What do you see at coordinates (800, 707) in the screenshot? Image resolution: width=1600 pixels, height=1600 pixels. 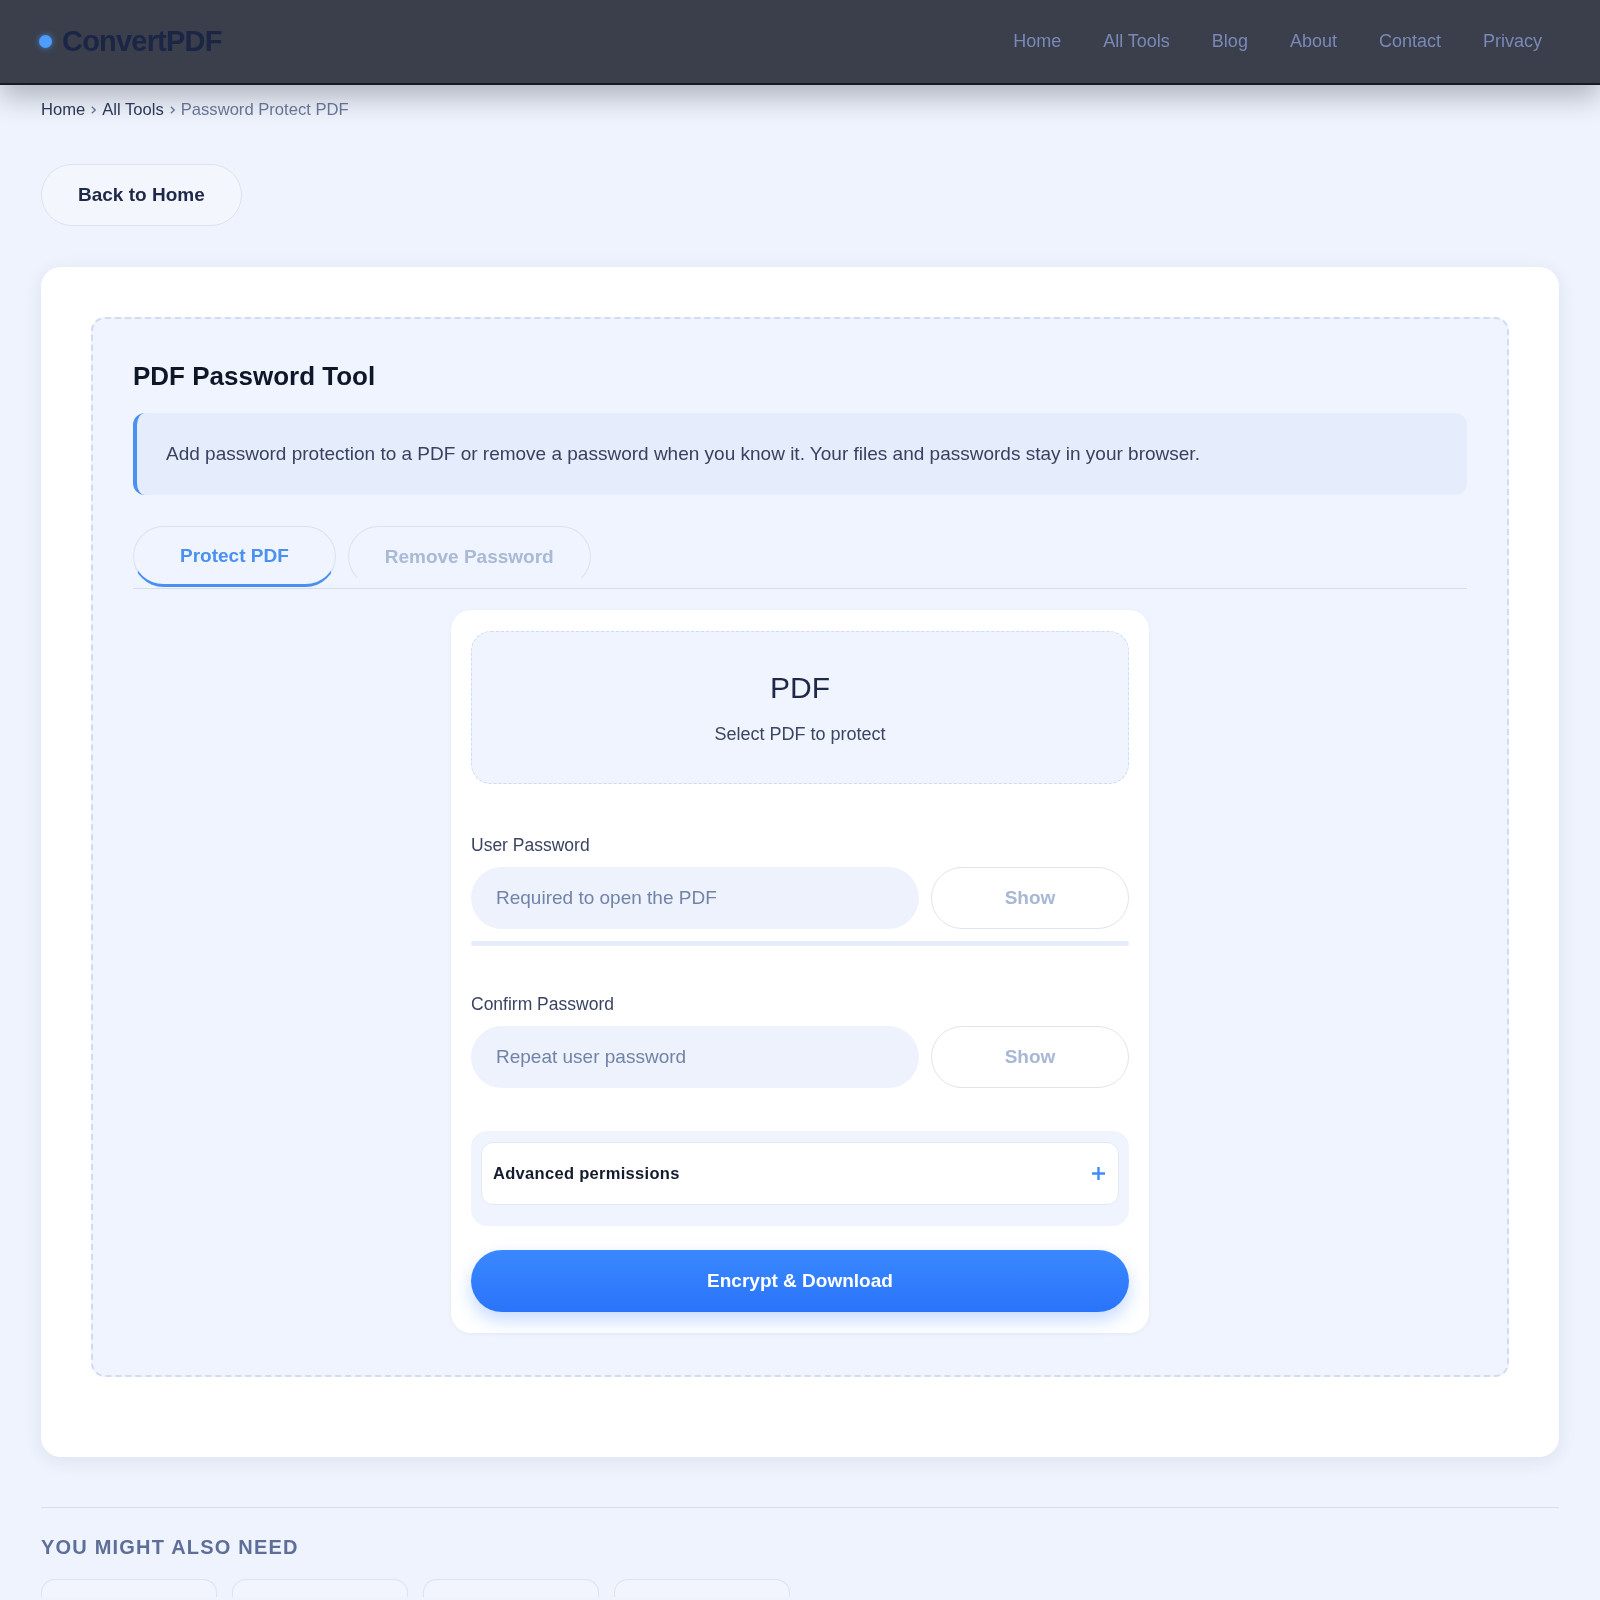 I see `file-drop-zone: PDF Select PDF to protect` at bounding box center [800, 707].